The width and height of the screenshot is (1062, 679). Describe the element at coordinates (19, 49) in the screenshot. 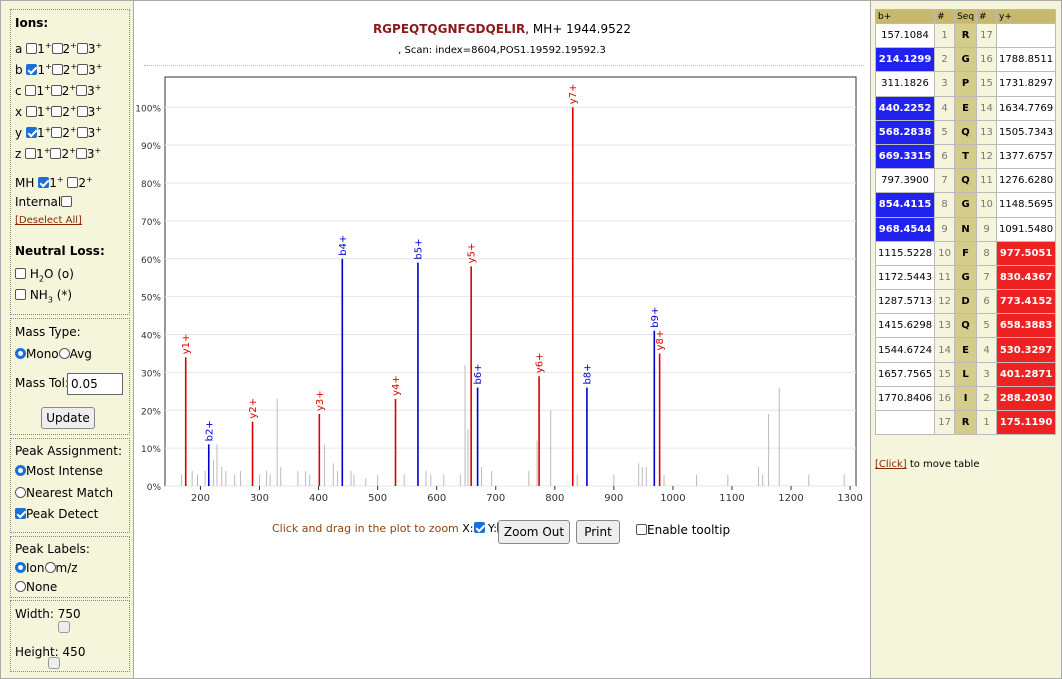

I see `ion-letter: a` at that location.